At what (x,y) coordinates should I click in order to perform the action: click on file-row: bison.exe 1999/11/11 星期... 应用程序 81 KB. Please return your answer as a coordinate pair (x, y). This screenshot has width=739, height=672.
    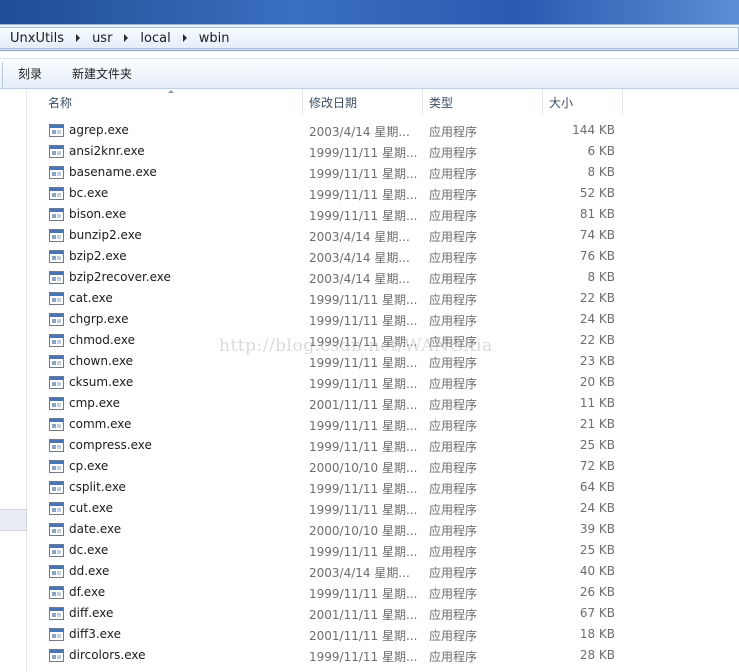
    Looking at the image, I should click on (369, 215).